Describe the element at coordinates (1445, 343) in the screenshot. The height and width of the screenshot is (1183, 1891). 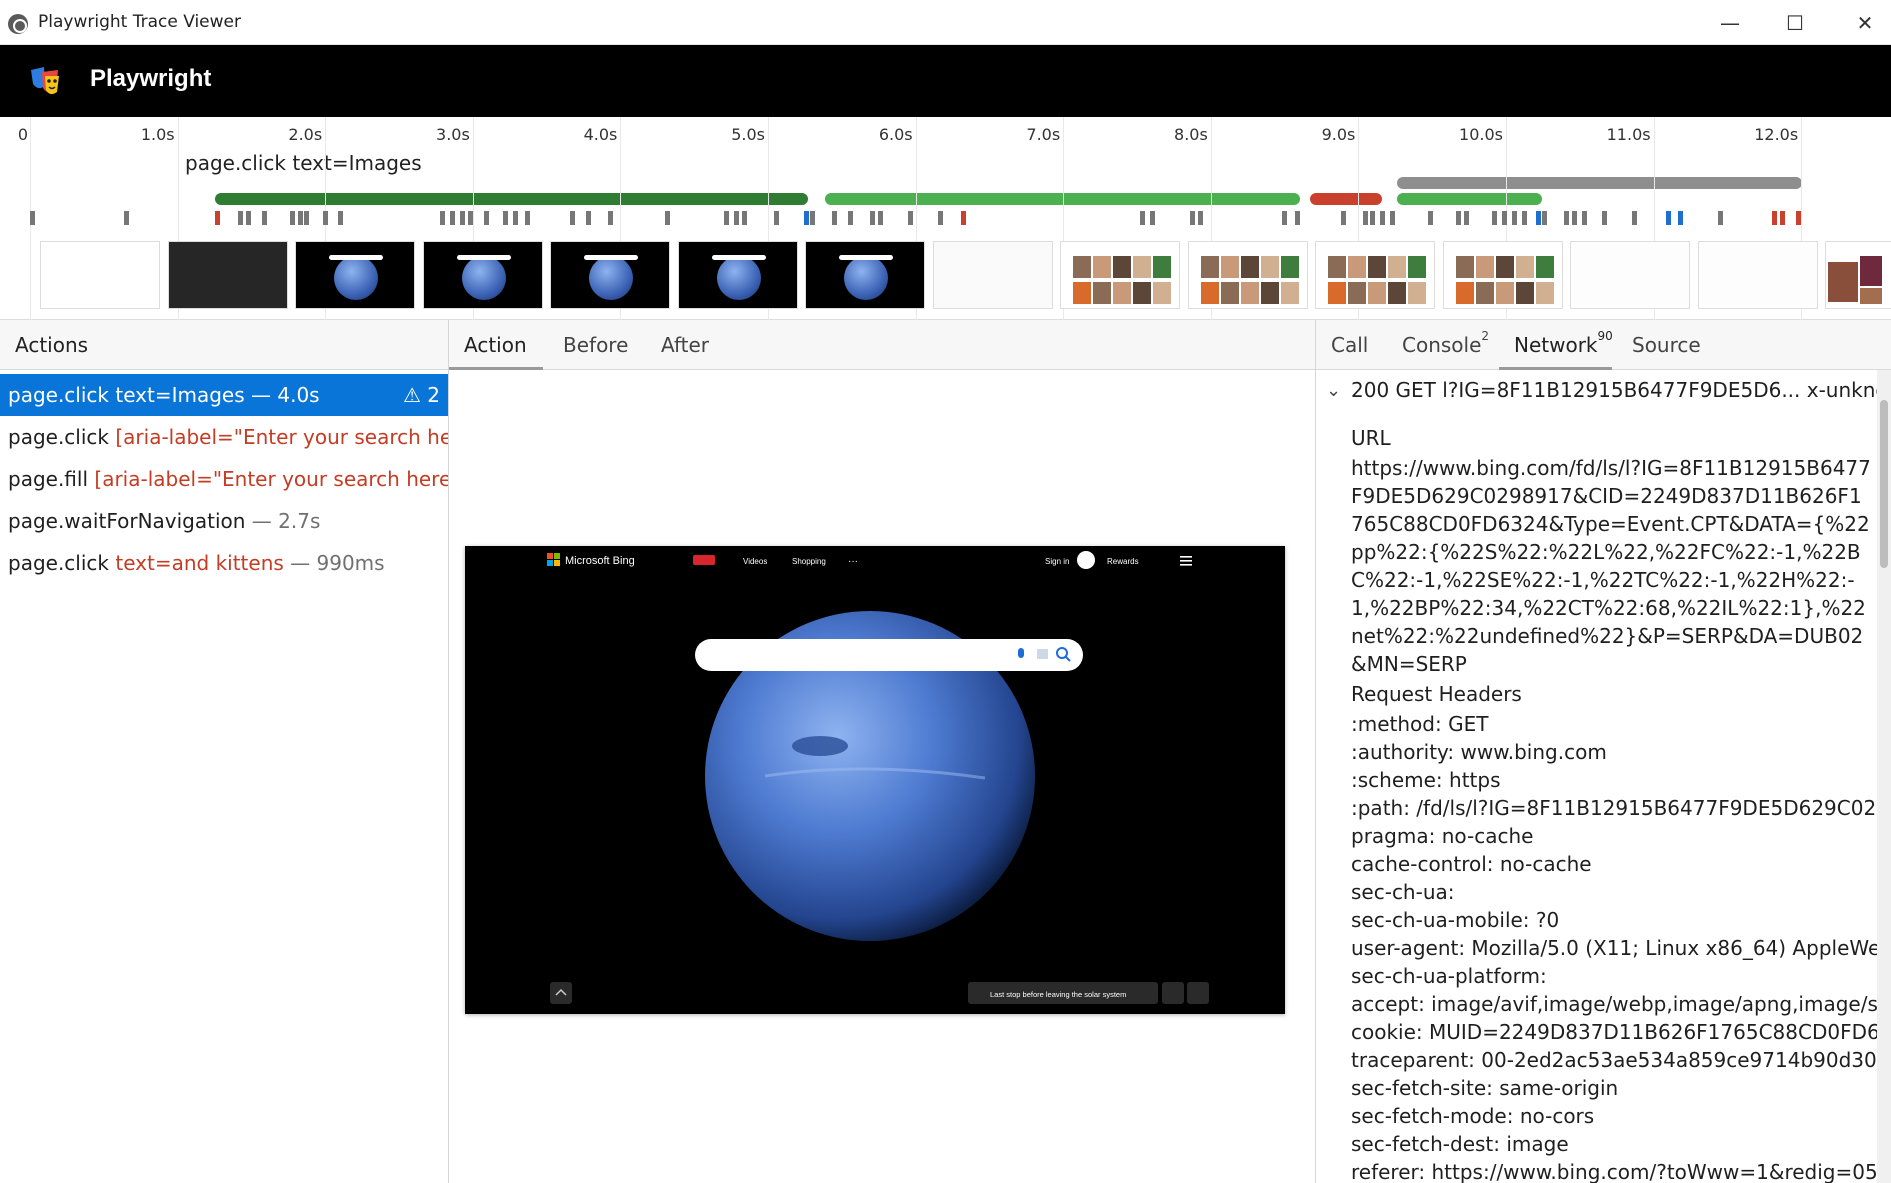
I see `tab-console: Console2` at that location.